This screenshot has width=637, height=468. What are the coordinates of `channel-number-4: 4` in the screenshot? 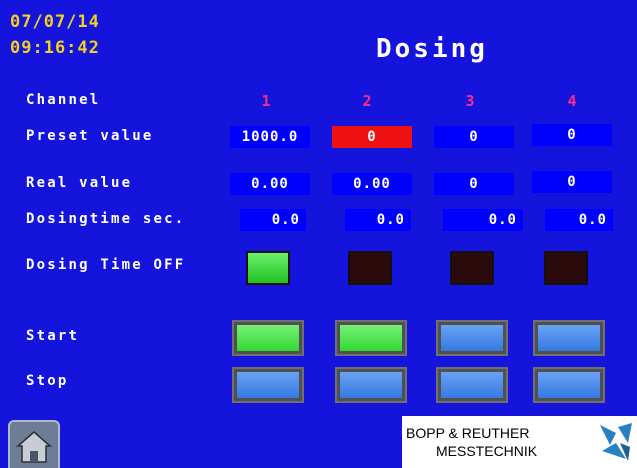 It's located at (572, 101).